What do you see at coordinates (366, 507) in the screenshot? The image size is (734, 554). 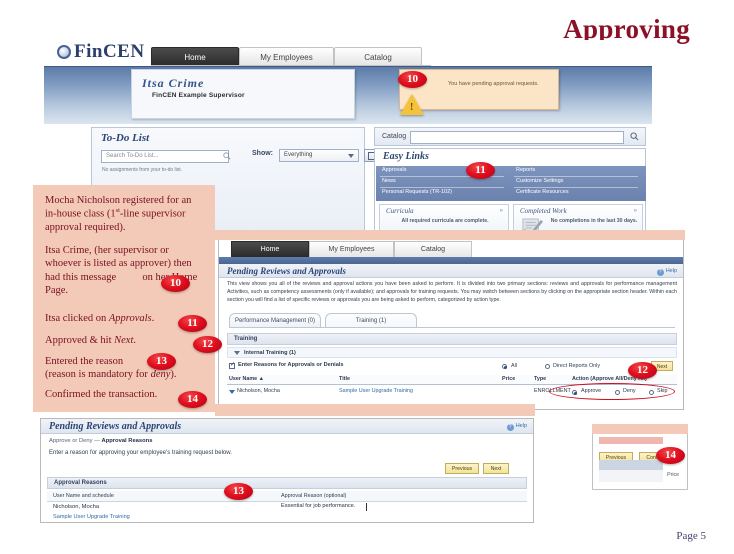 I see `text-caret` at bounding box center [366, 507].